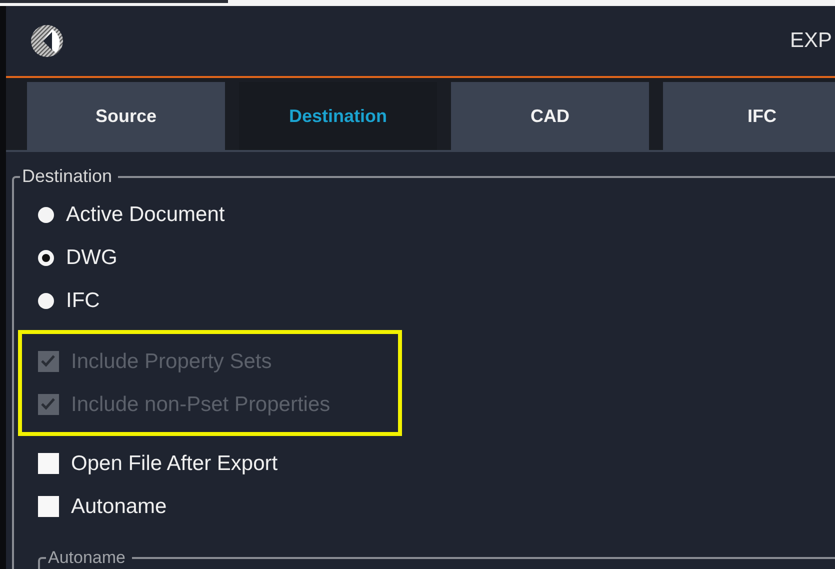 The image size is (835, 569). I want to click on checkbox-label: Open File After Export, so click(174, 464).